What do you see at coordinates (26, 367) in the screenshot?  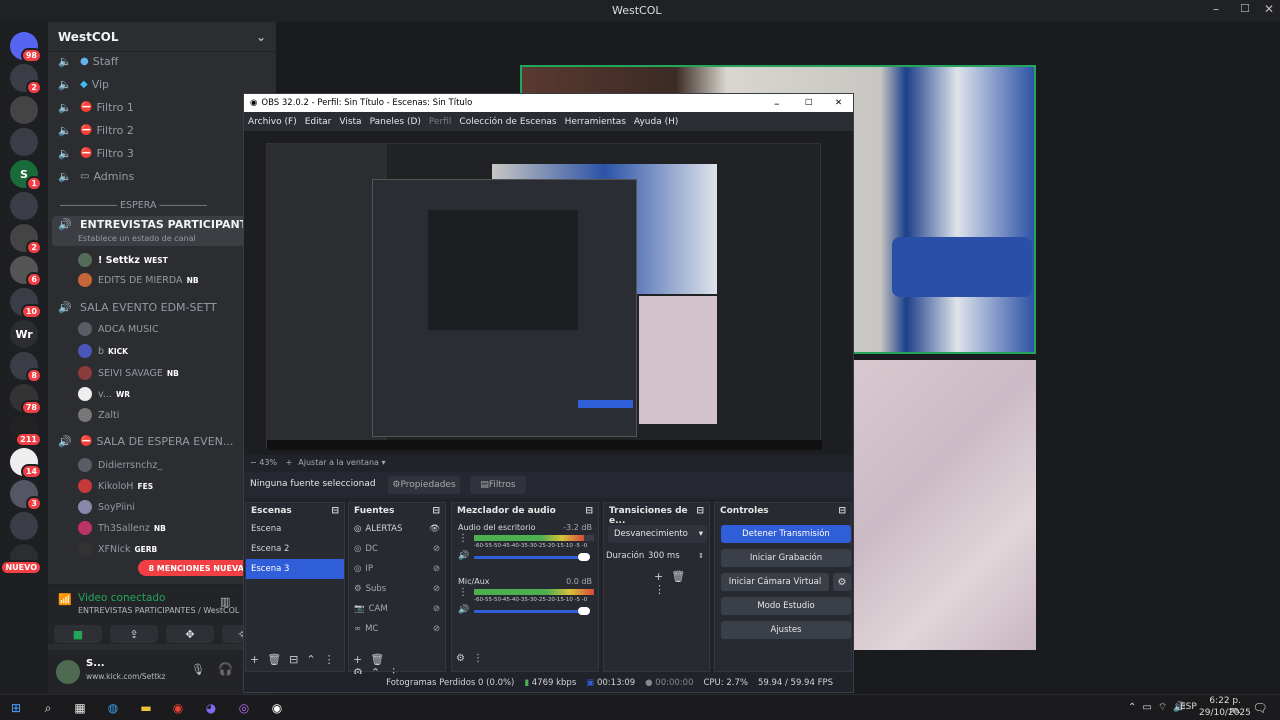 I see `server-icon: 8` at bounding box center [26, 367].